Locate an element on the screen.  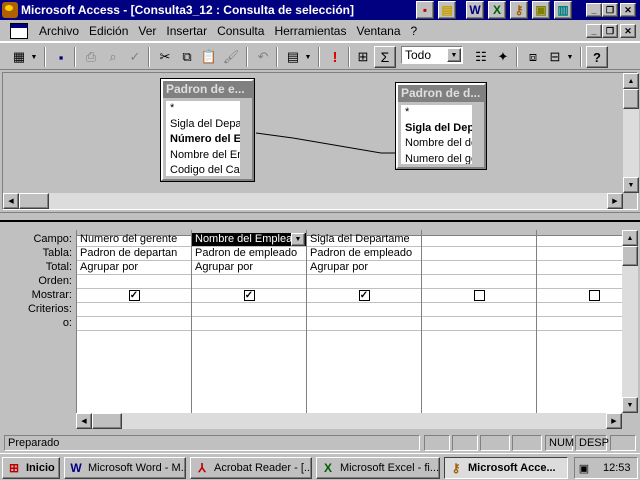
office-bar-button: ▥ is located at coordinates (563, 10).